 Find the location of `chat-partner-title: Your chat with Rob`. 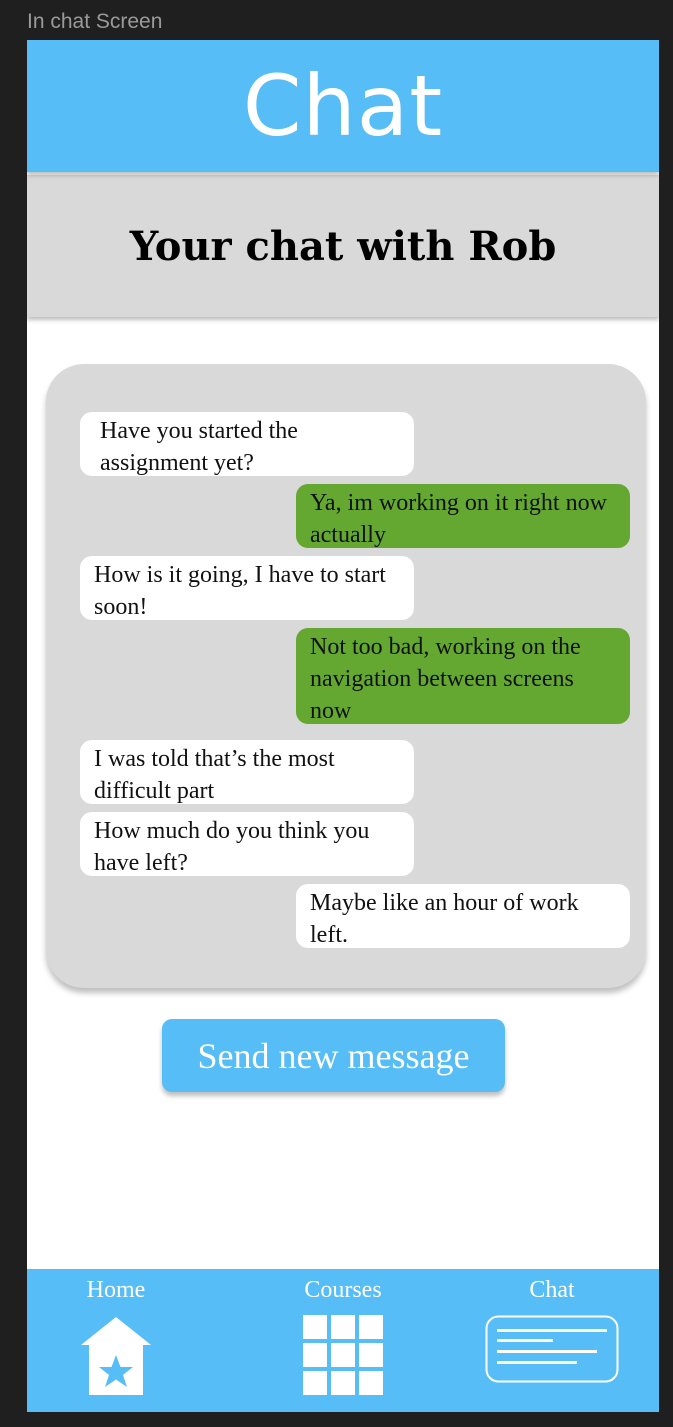

chat-partner-title: Your chat with Rob is located at coordinates (343, 246).